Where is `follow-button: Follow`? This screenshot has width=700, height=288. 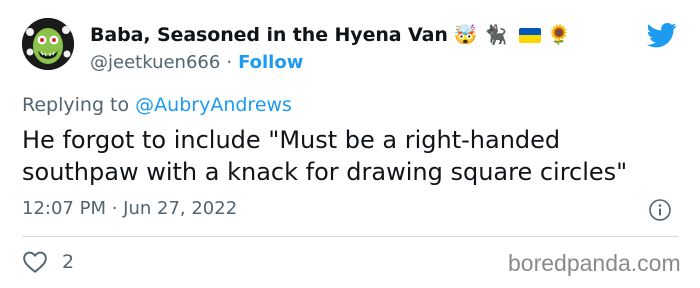
follow-button: Follow is located at coordinates (270, 62).